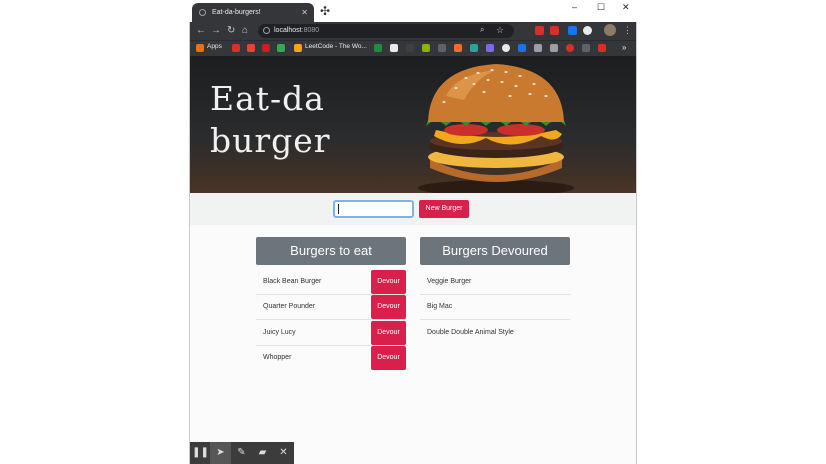 The image size is (826, 464). I want to click on close-icon: ✕, so click(283, 453).